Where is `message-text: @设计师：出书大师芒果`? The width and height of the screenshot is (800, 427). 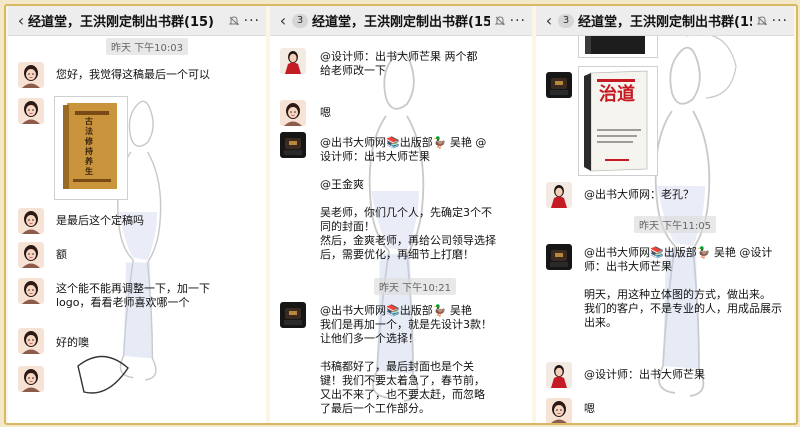 message-text: @设计师：出书大师芒果 is located at coordinates (684, 375).